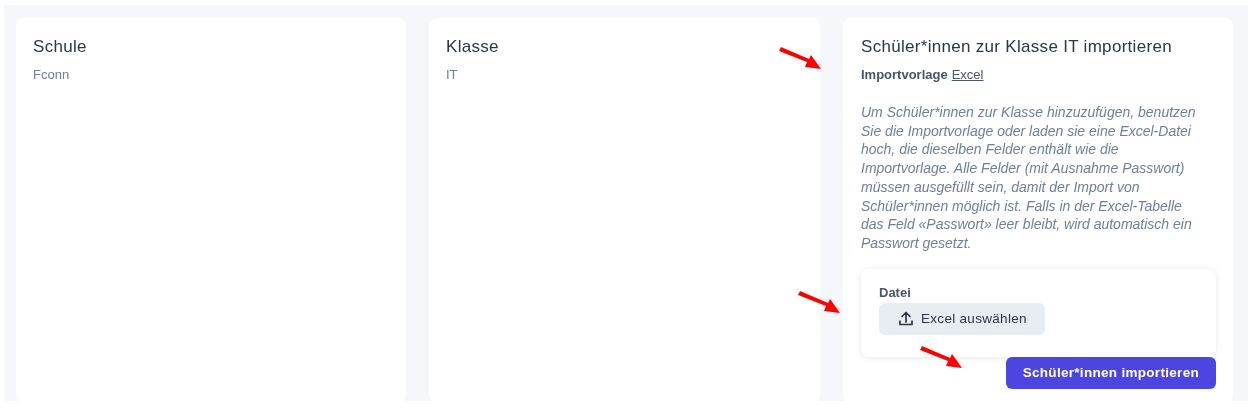 This screenshot has width=1250, height=418. I want to click on import-button: Schüler*innen importieren, so click(1110, 372).